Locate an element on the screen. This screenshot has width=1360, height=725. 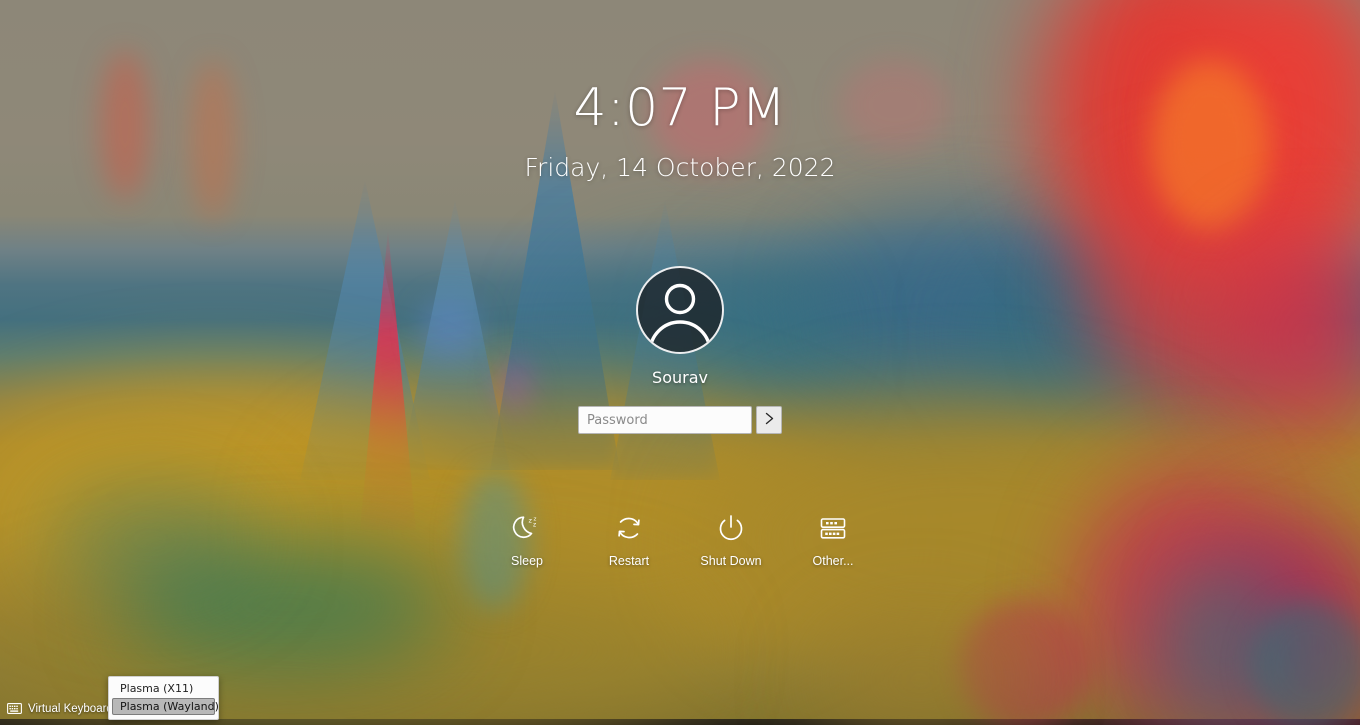
submit-button is located at coordinates (769, 420).